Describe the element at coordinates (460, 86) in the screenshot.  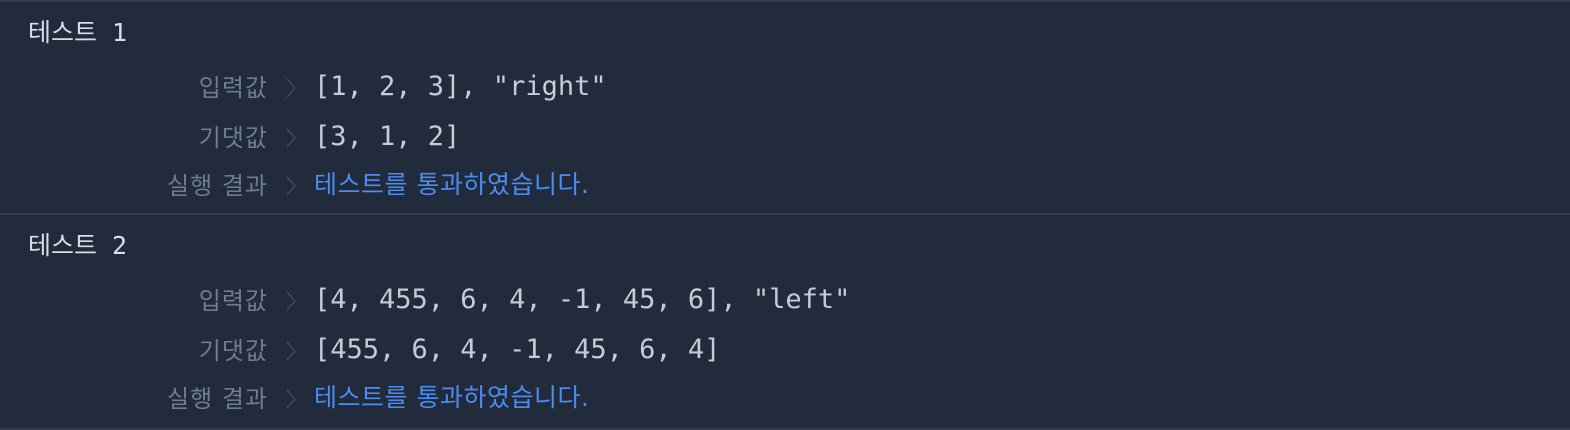
I see `input-value: [1, 2, 3], "right"` at that location.